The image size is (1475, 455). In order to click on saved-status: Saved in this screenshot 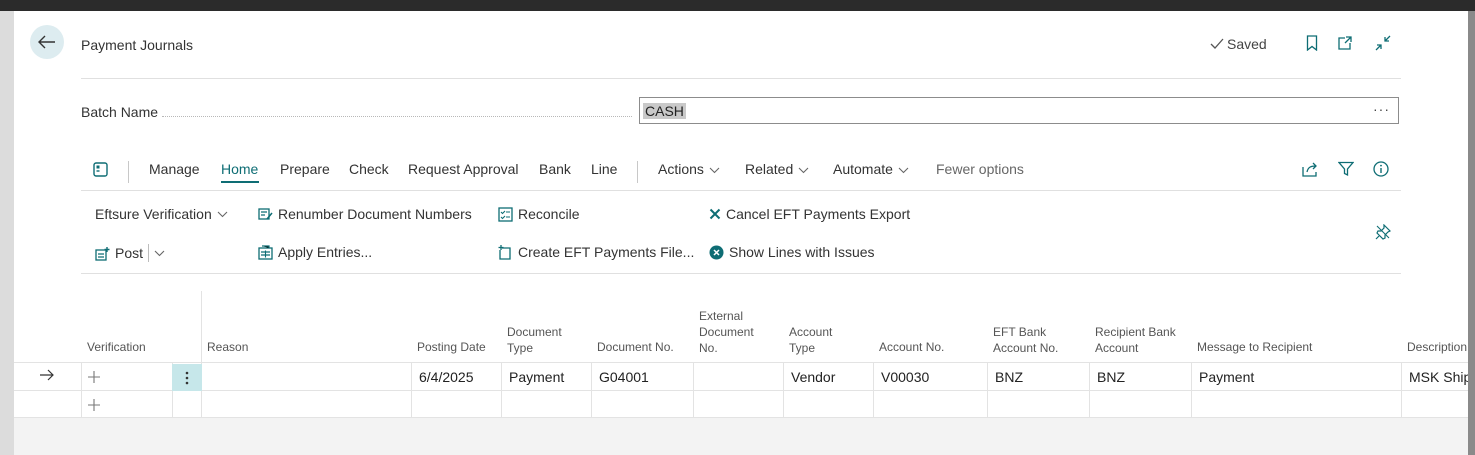, I will do `click(1238, 44)`.